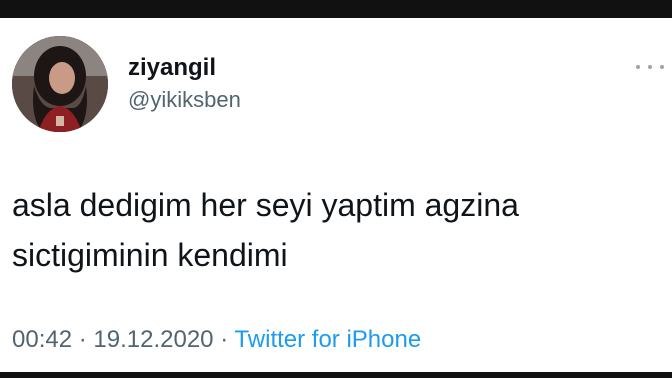 The height and width of the screenshot is (378, 672). I want to click on more-dots-icon, so click(650, 67).